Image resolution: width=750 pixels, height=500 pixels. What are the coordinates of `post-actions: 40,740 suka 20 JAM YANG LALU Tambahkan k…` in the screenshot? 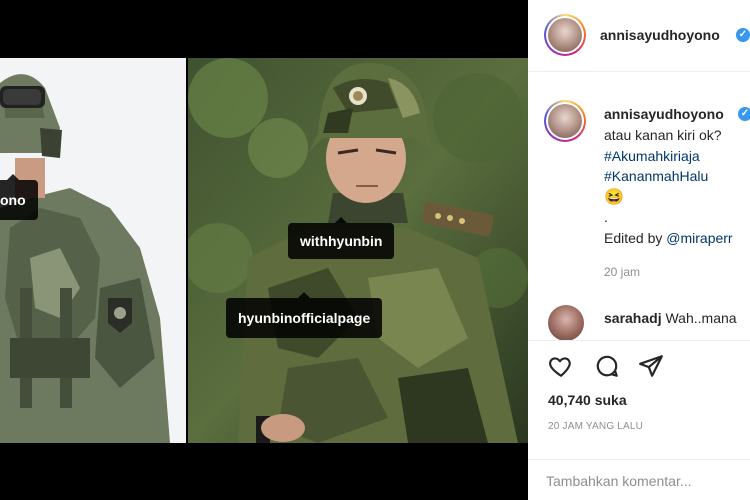 It's located at (639, 420).